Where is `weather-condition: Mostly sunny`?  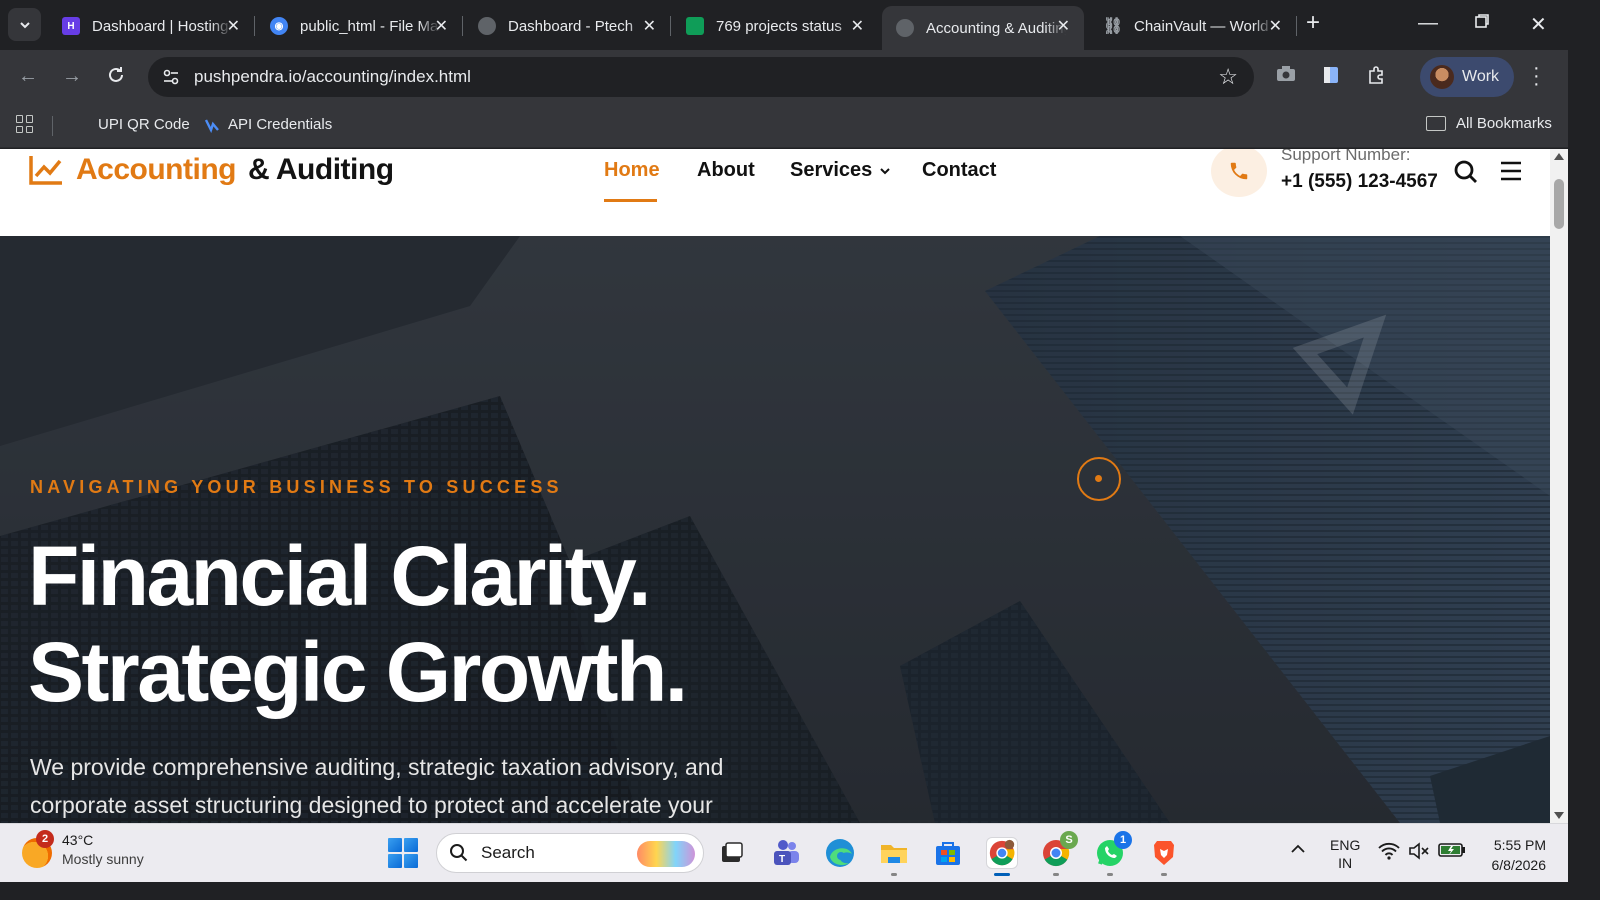 weather-condition: Mostly sunny is located at coordinates (103, 859).